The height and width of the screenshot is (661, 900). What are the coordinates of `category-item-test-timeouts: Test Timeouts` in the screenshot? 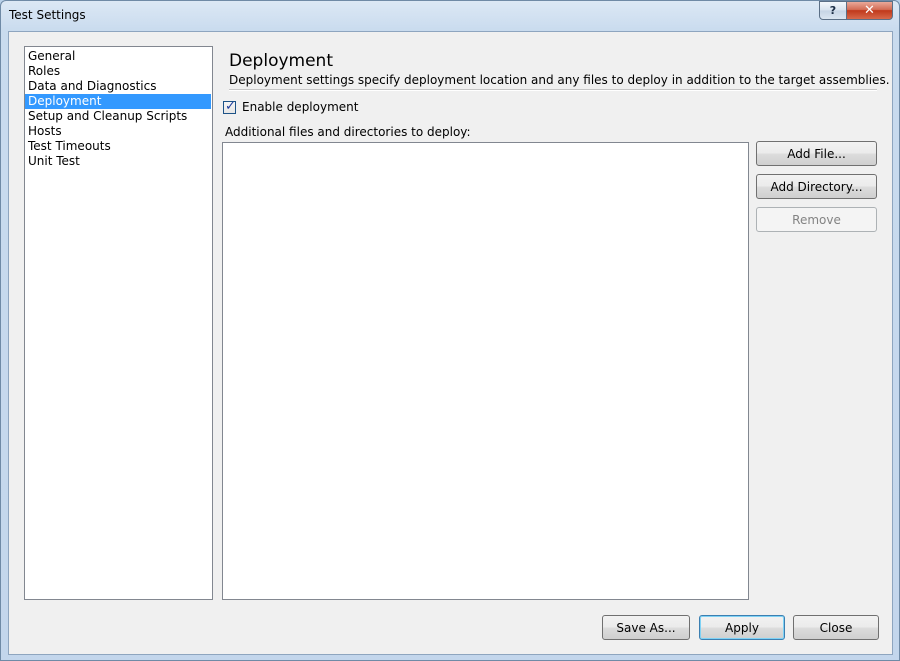 It's located at (118, 146).